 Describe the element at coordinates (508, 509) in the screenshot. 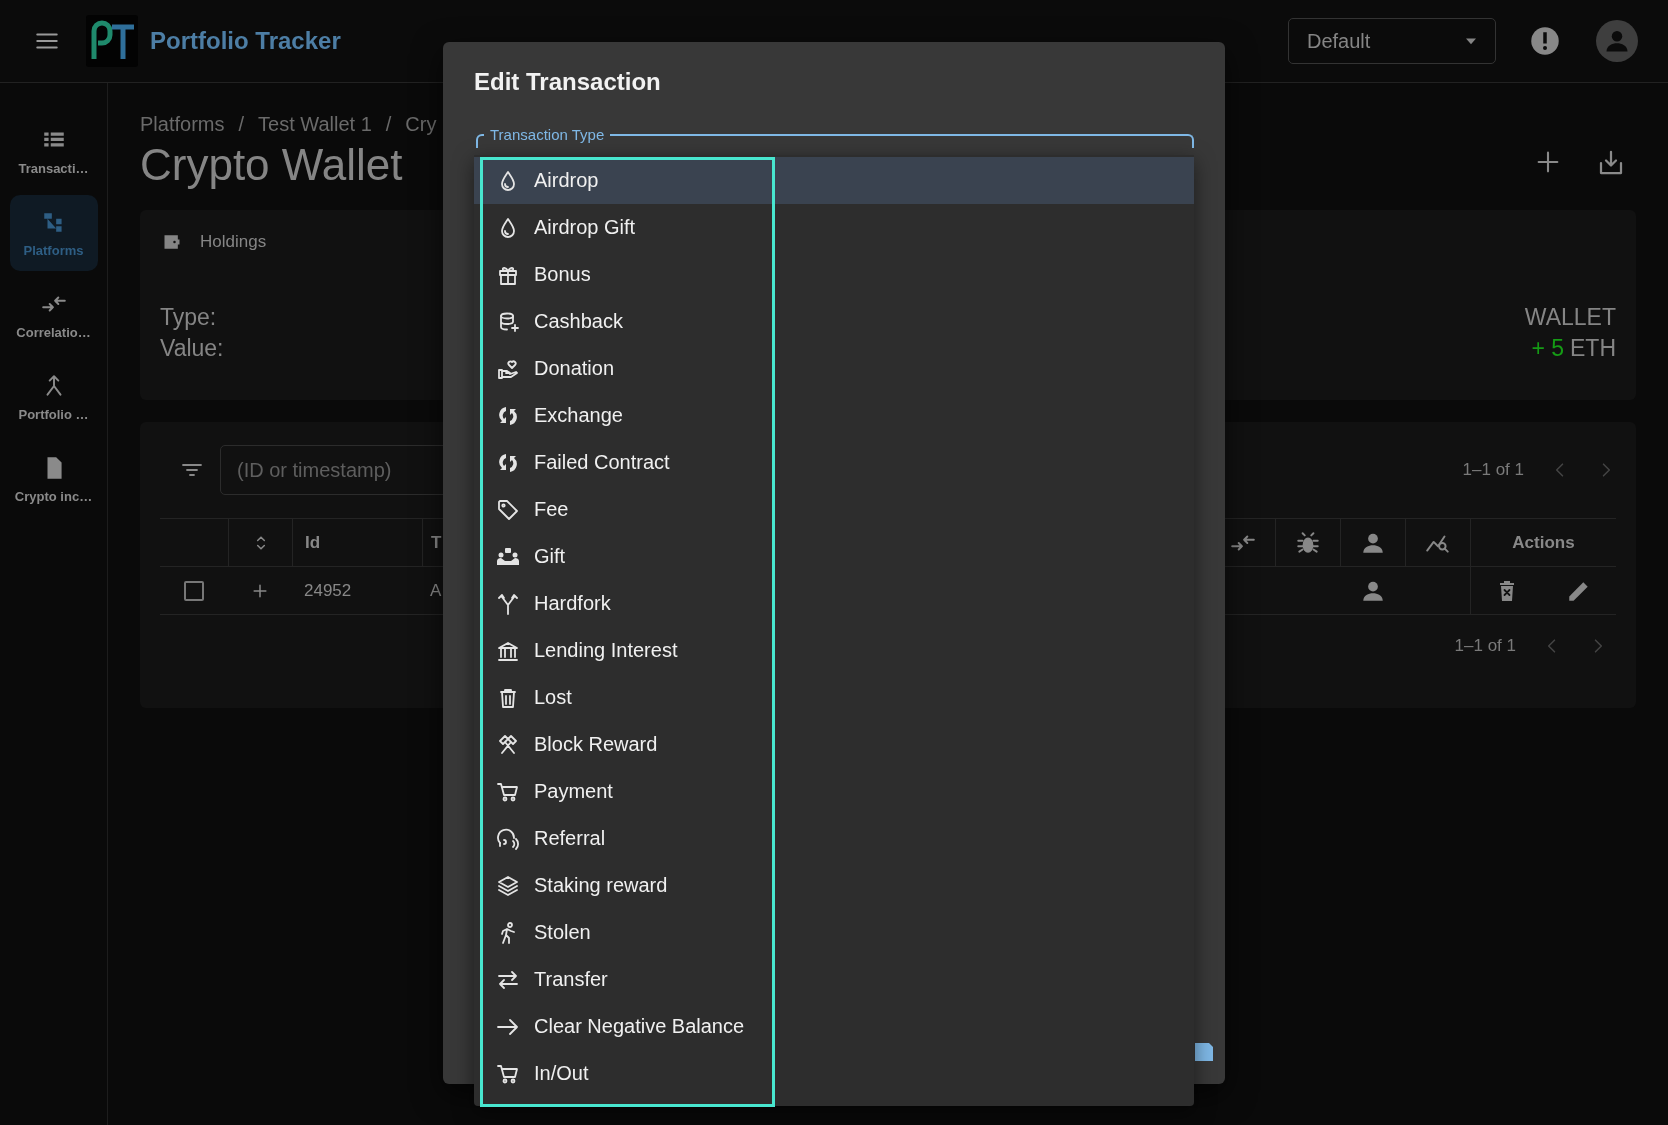

I see `tag-icon` at that location.